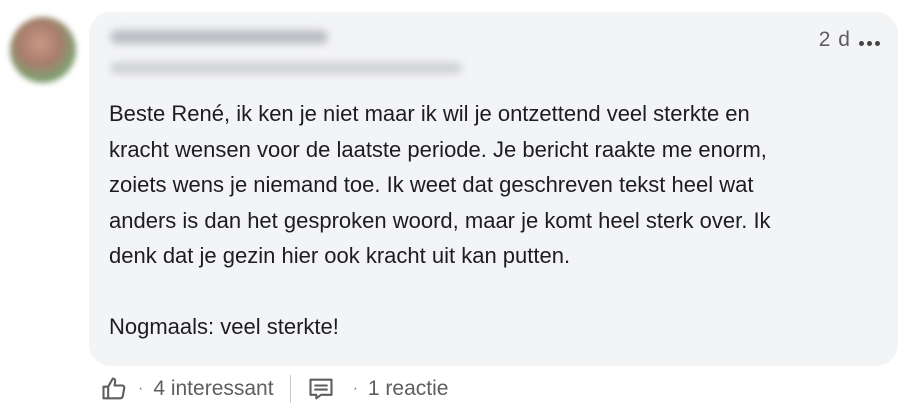  I want to click on replies-count: 1 reactie, so click(408, 389).